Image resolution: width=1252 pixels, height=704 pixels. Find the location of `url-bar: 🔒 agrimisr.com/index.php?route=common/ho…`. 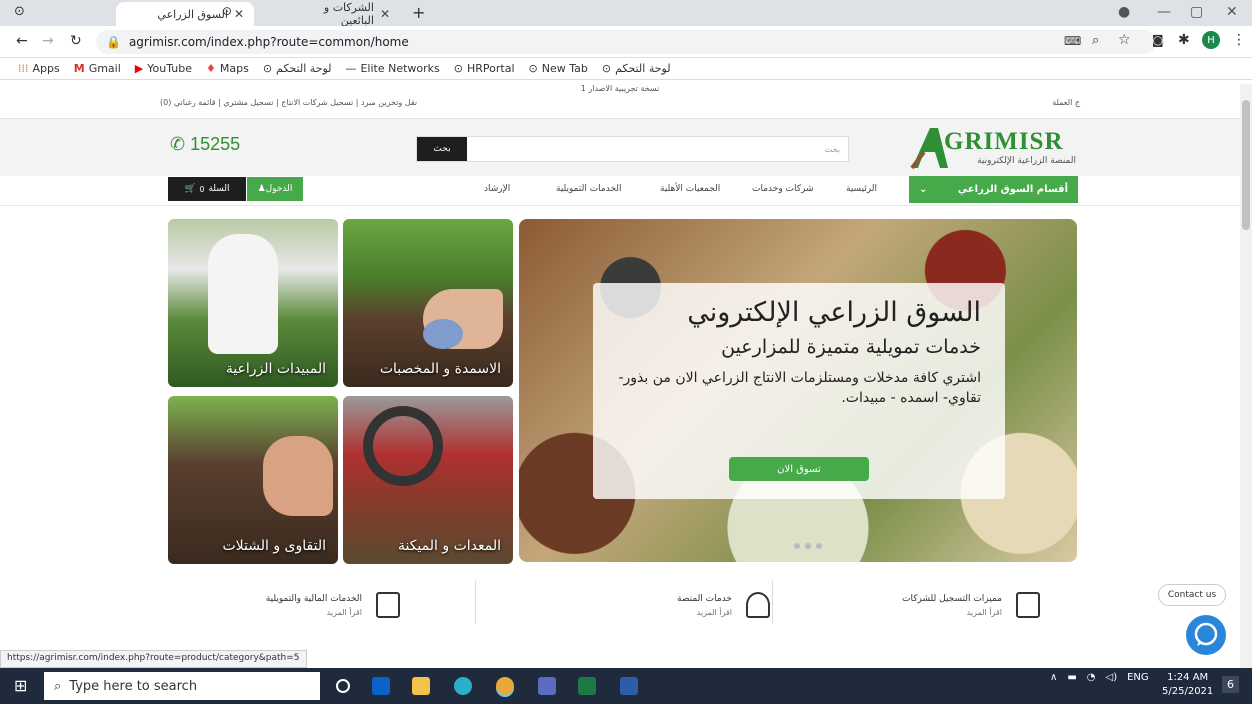

url-bar: 🔒 agrimisr.com/index.php?route=common/ho… is located at coordinates (626, 42).